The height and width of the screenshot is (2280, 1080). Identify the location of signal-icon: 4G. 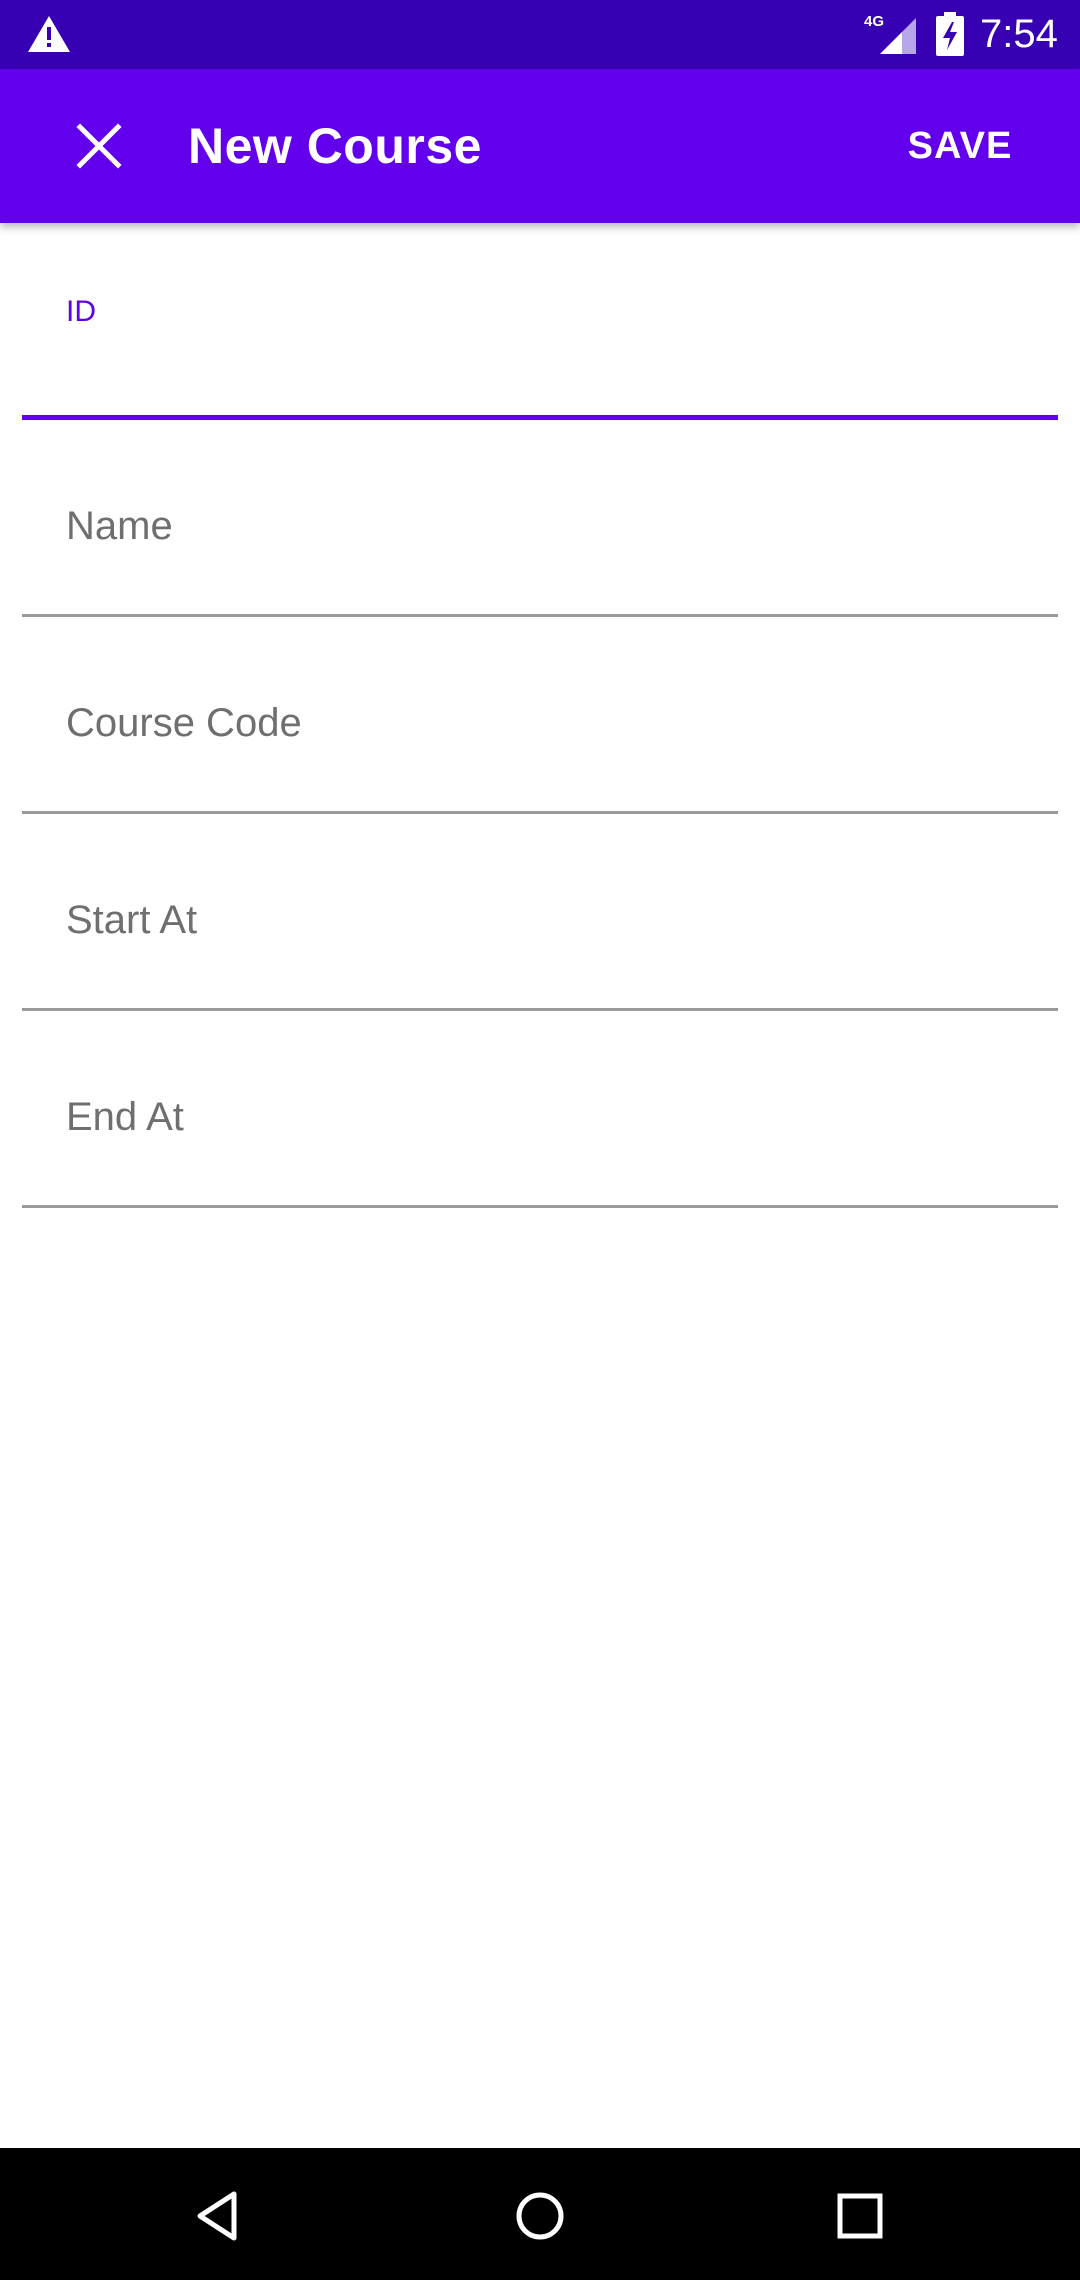
(890, 33).